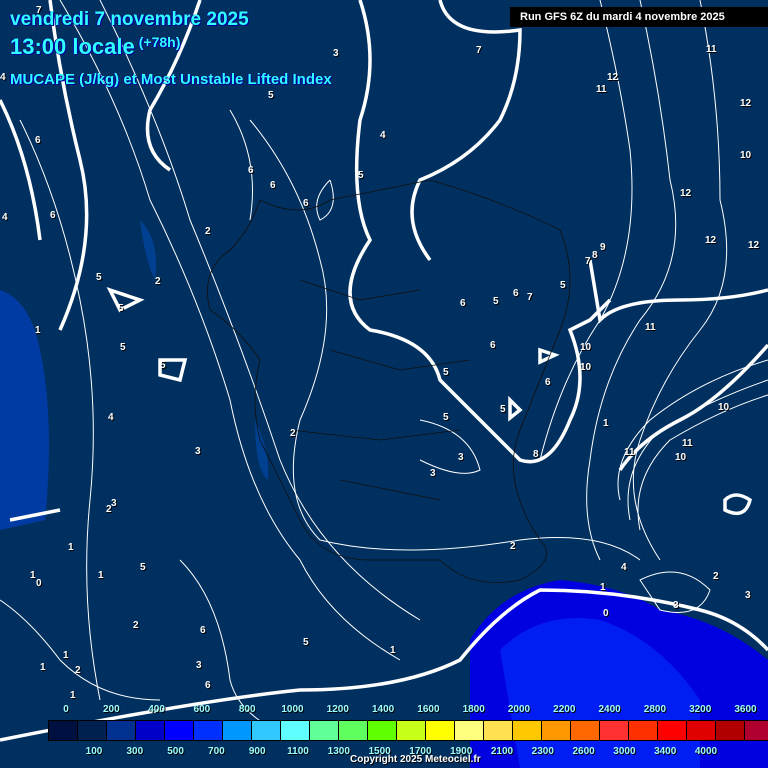 This screenshot has height=768, width=768. I want to click on contour-label: 0, so click(39, 583).